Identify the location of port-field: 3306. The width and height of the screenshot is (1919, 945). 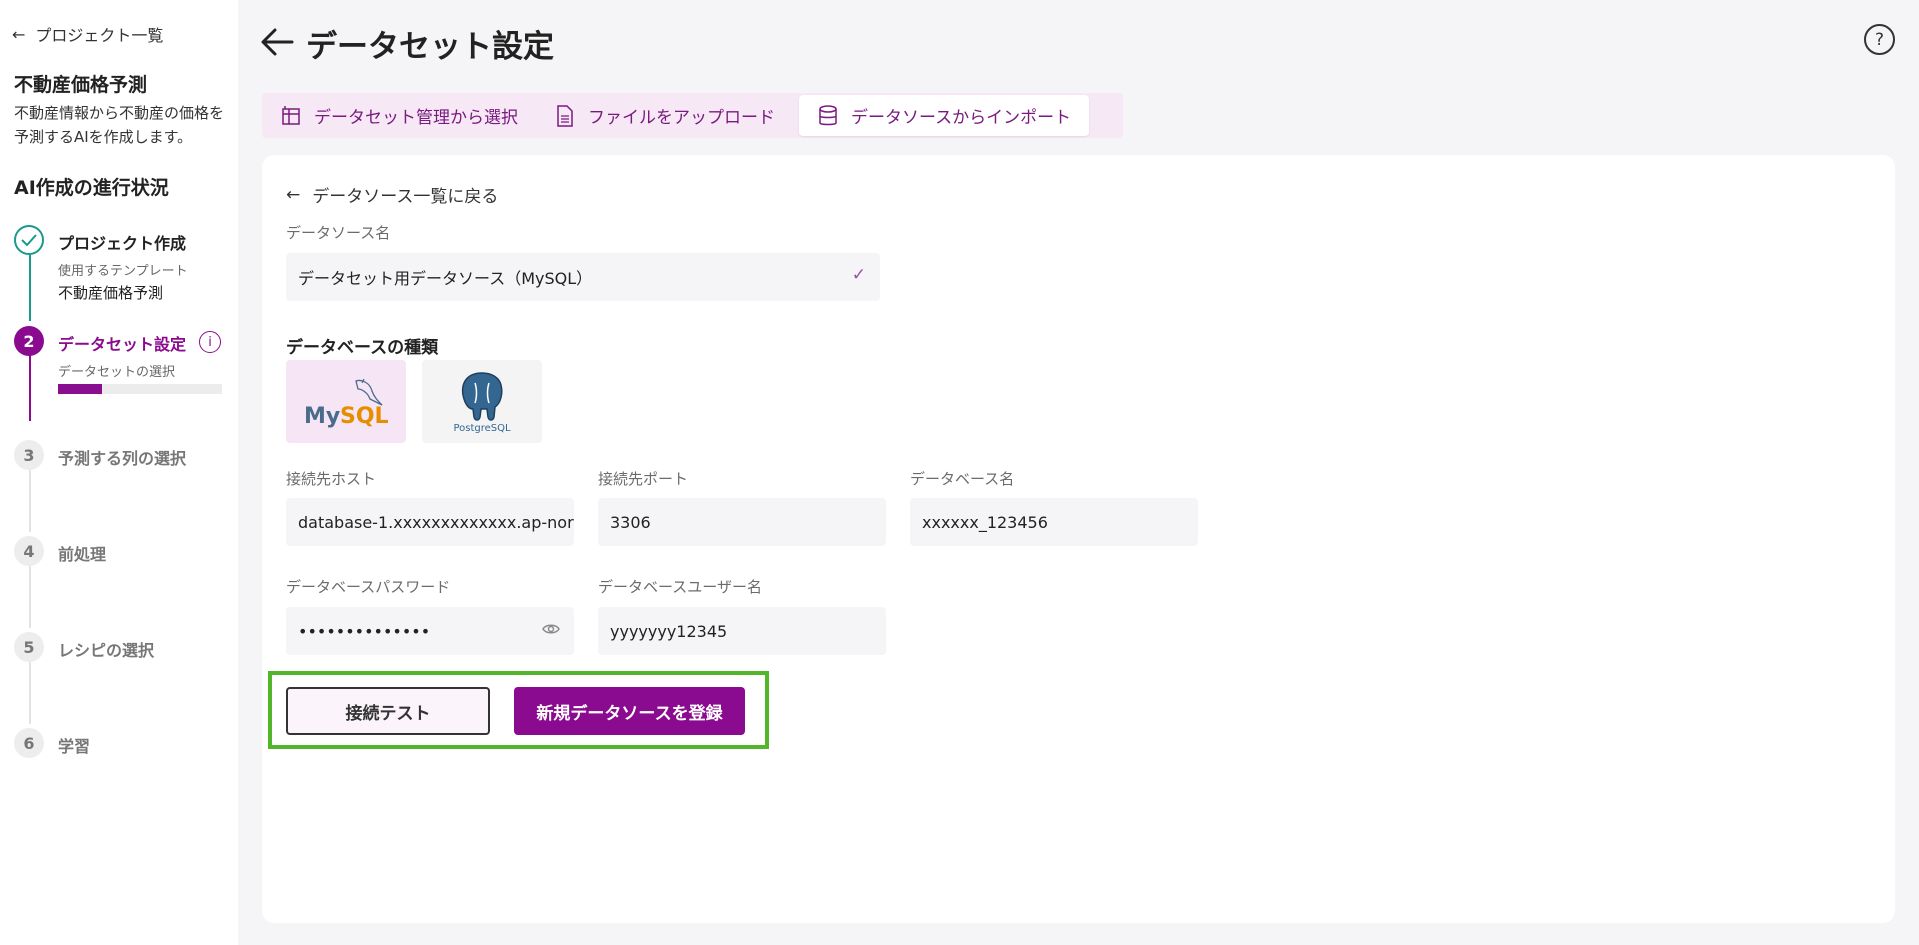
(742, 522).